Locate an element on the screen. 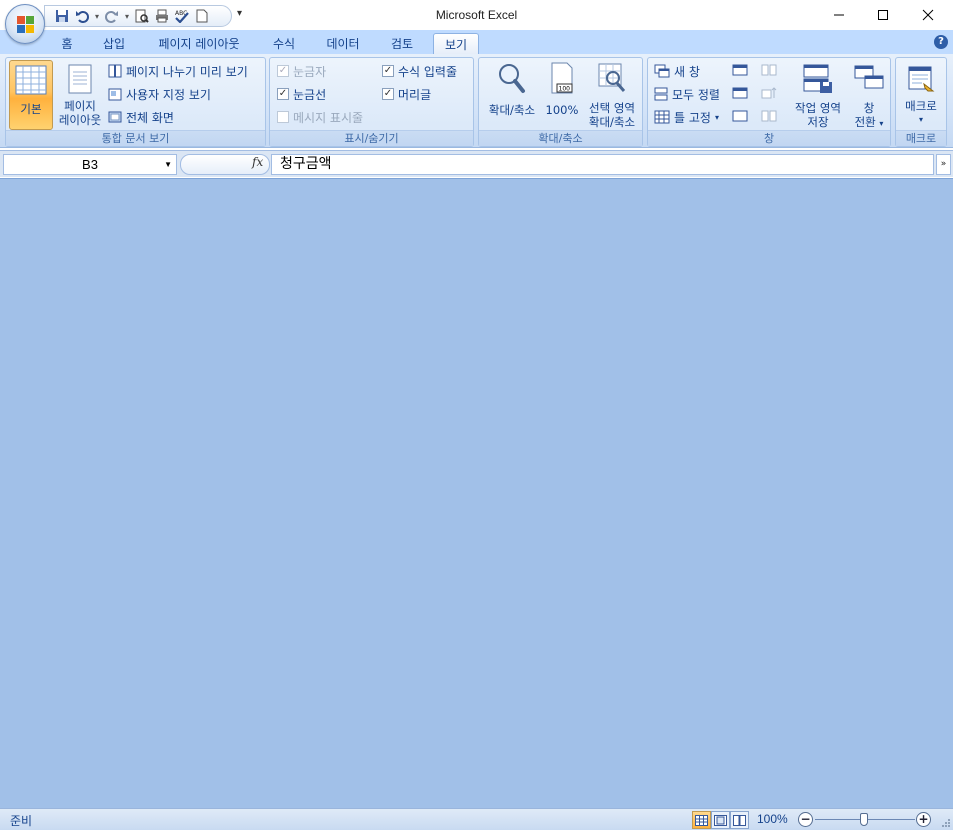 The height and width of the screenshot is (830, 953). switch-windows-dropdown-icon: ▾ is located at coordinates (881, 123).